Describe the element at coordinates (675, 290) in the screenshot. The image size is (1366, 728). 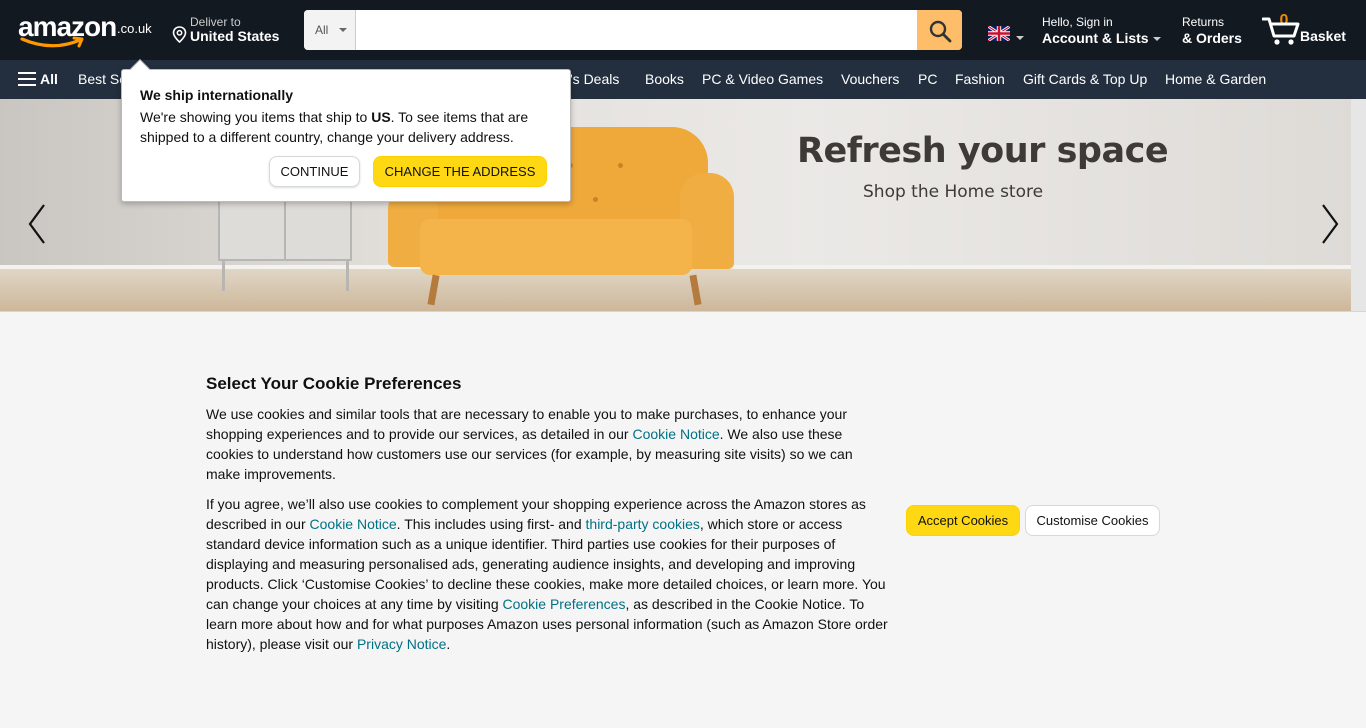
I see `banner-floor` at that location.